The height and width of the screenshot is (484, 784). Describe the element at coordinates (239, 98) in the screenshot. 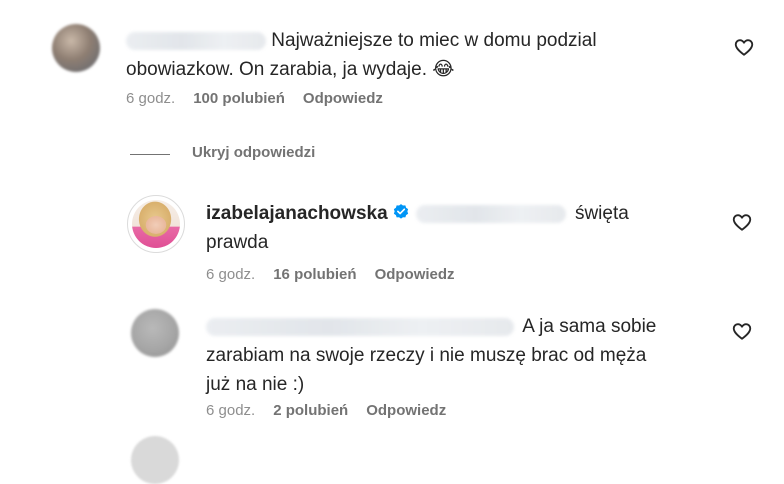

I see `likes-count: 100 polubień` at that location.